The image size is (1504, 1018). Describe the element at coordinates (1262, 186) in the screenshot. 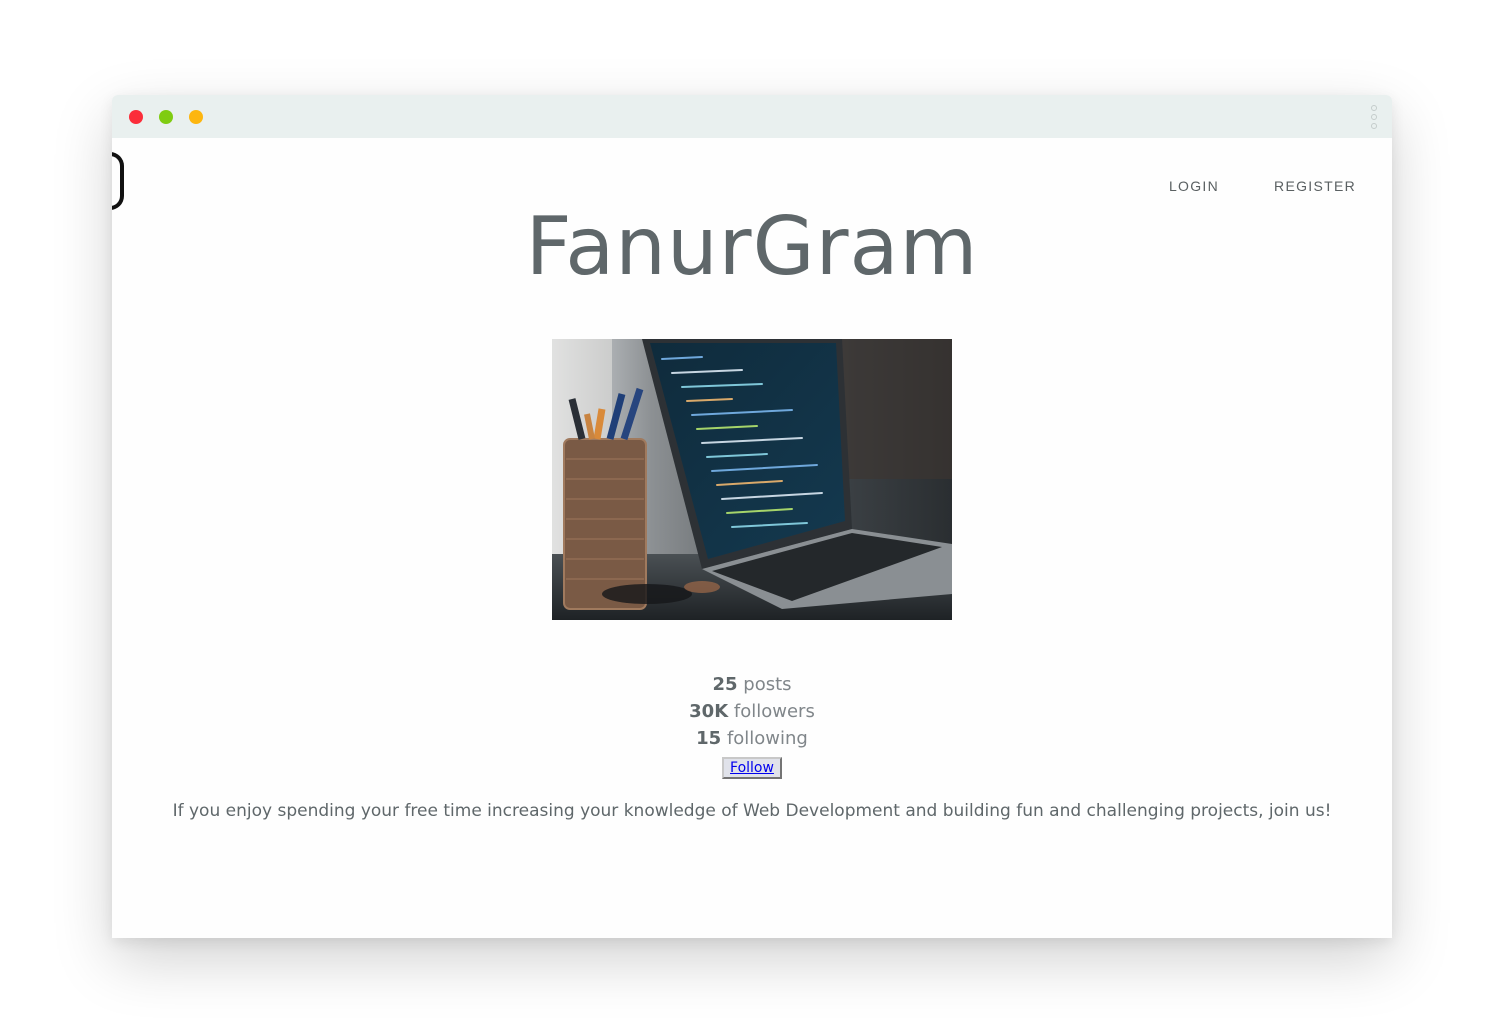

I see `top-nav: LOGIN REGISTER` at that location.